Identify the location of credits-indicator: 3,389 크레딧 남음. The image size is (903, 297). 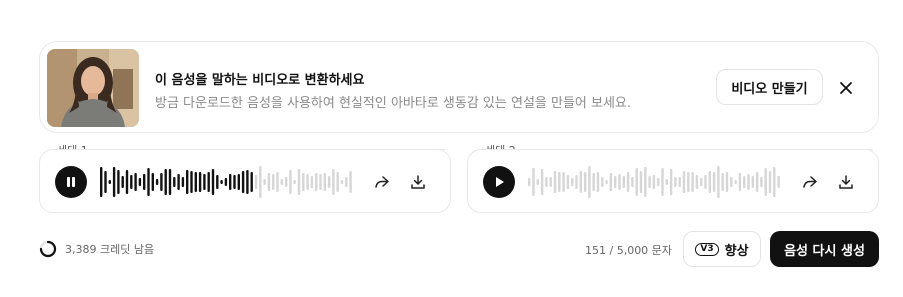
(96, 249).